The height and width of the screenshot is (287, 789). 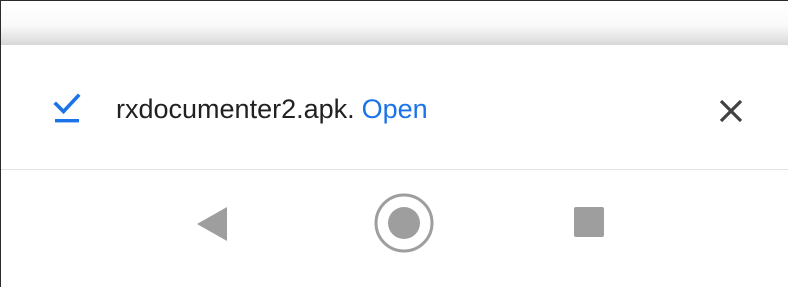 I want to click on open-file-link: Open, so click(x=395, y=109).